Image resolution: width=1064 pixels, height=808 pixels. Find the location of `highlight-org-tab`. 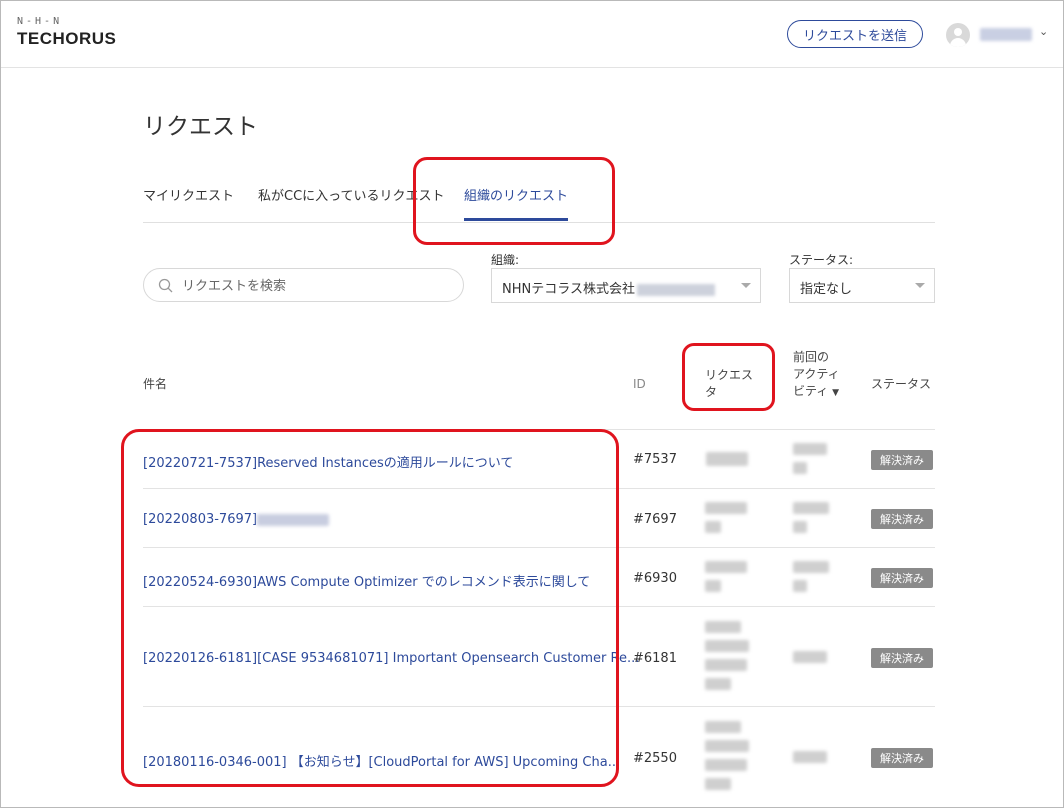

highlight-org-tab is located at coordinates (514, 201).